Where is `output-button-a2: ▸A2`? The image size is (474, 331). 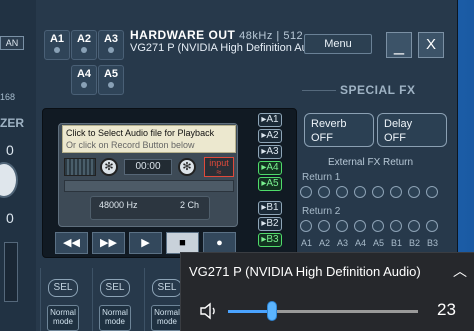 output-button-a2: ▸A2 is located at coordinates (270, 136).